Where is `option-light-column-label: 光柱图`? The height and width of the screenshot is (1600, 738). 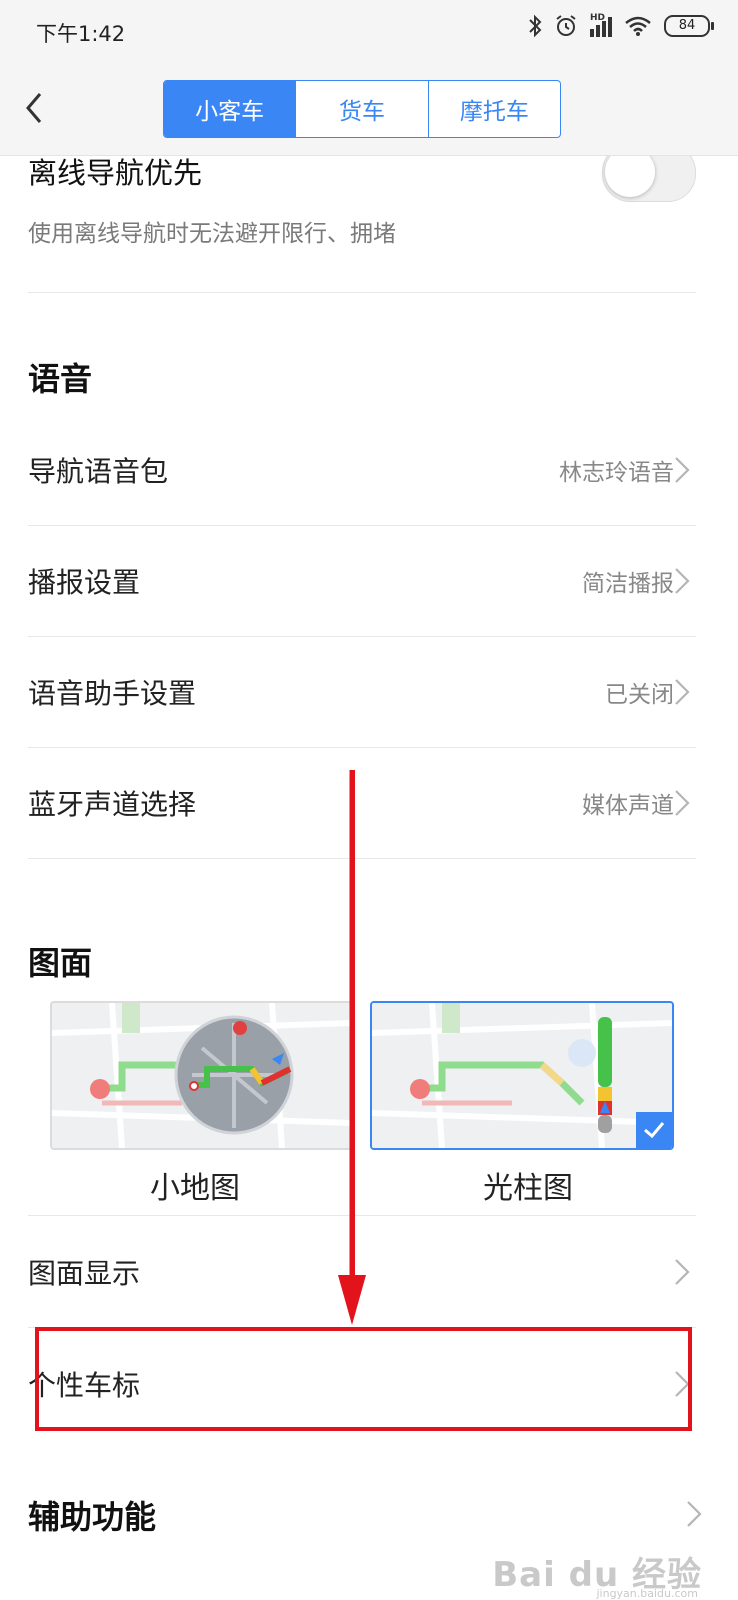 option-light-column-label: 光柱图 is located at coordinates (528, 1188).